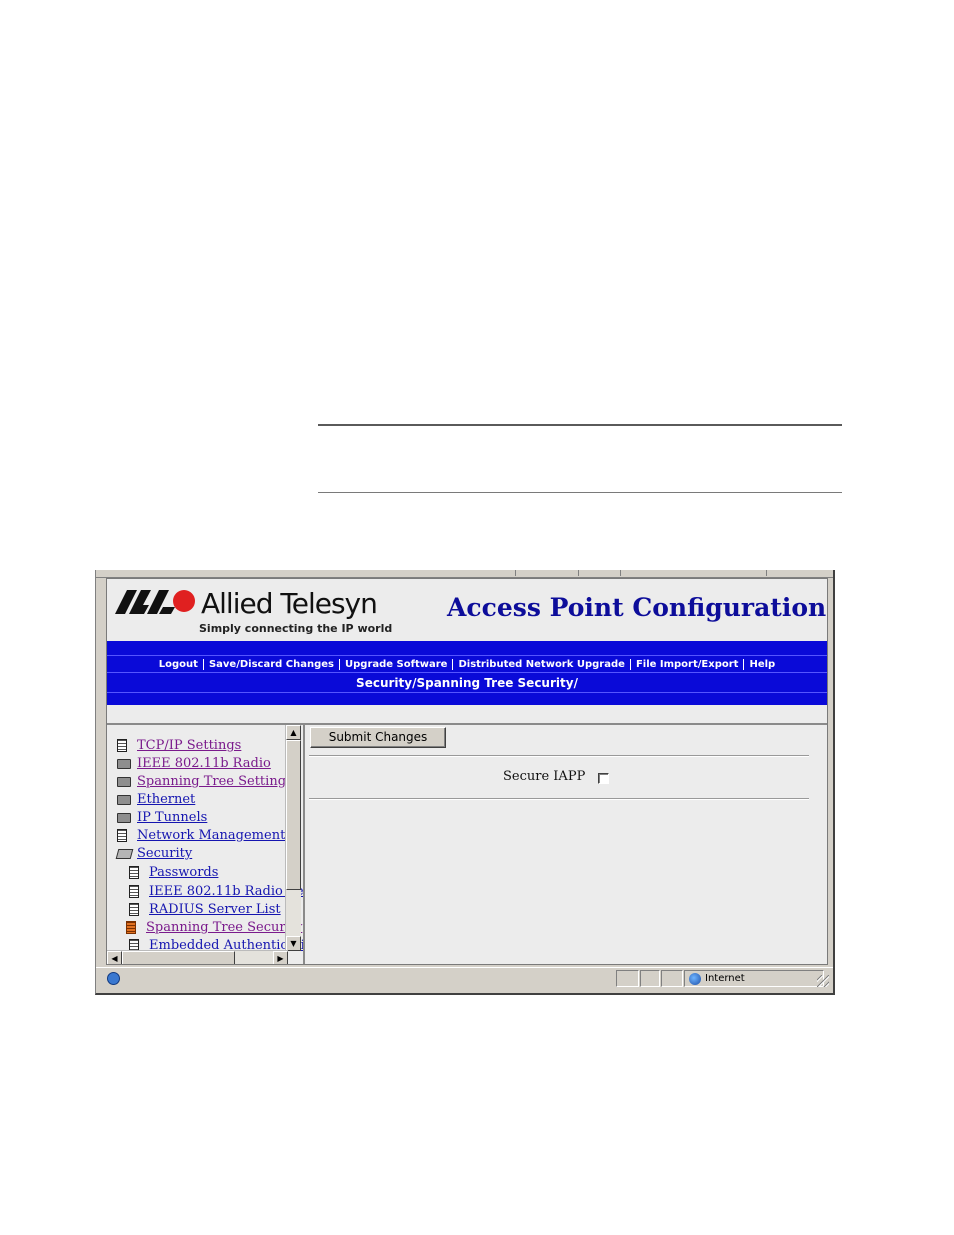  Describe the element at coordinates (542, 664) in the screenshot. I see `nav-distributed-upgrade: Distributed Network Upgrade` at that location.